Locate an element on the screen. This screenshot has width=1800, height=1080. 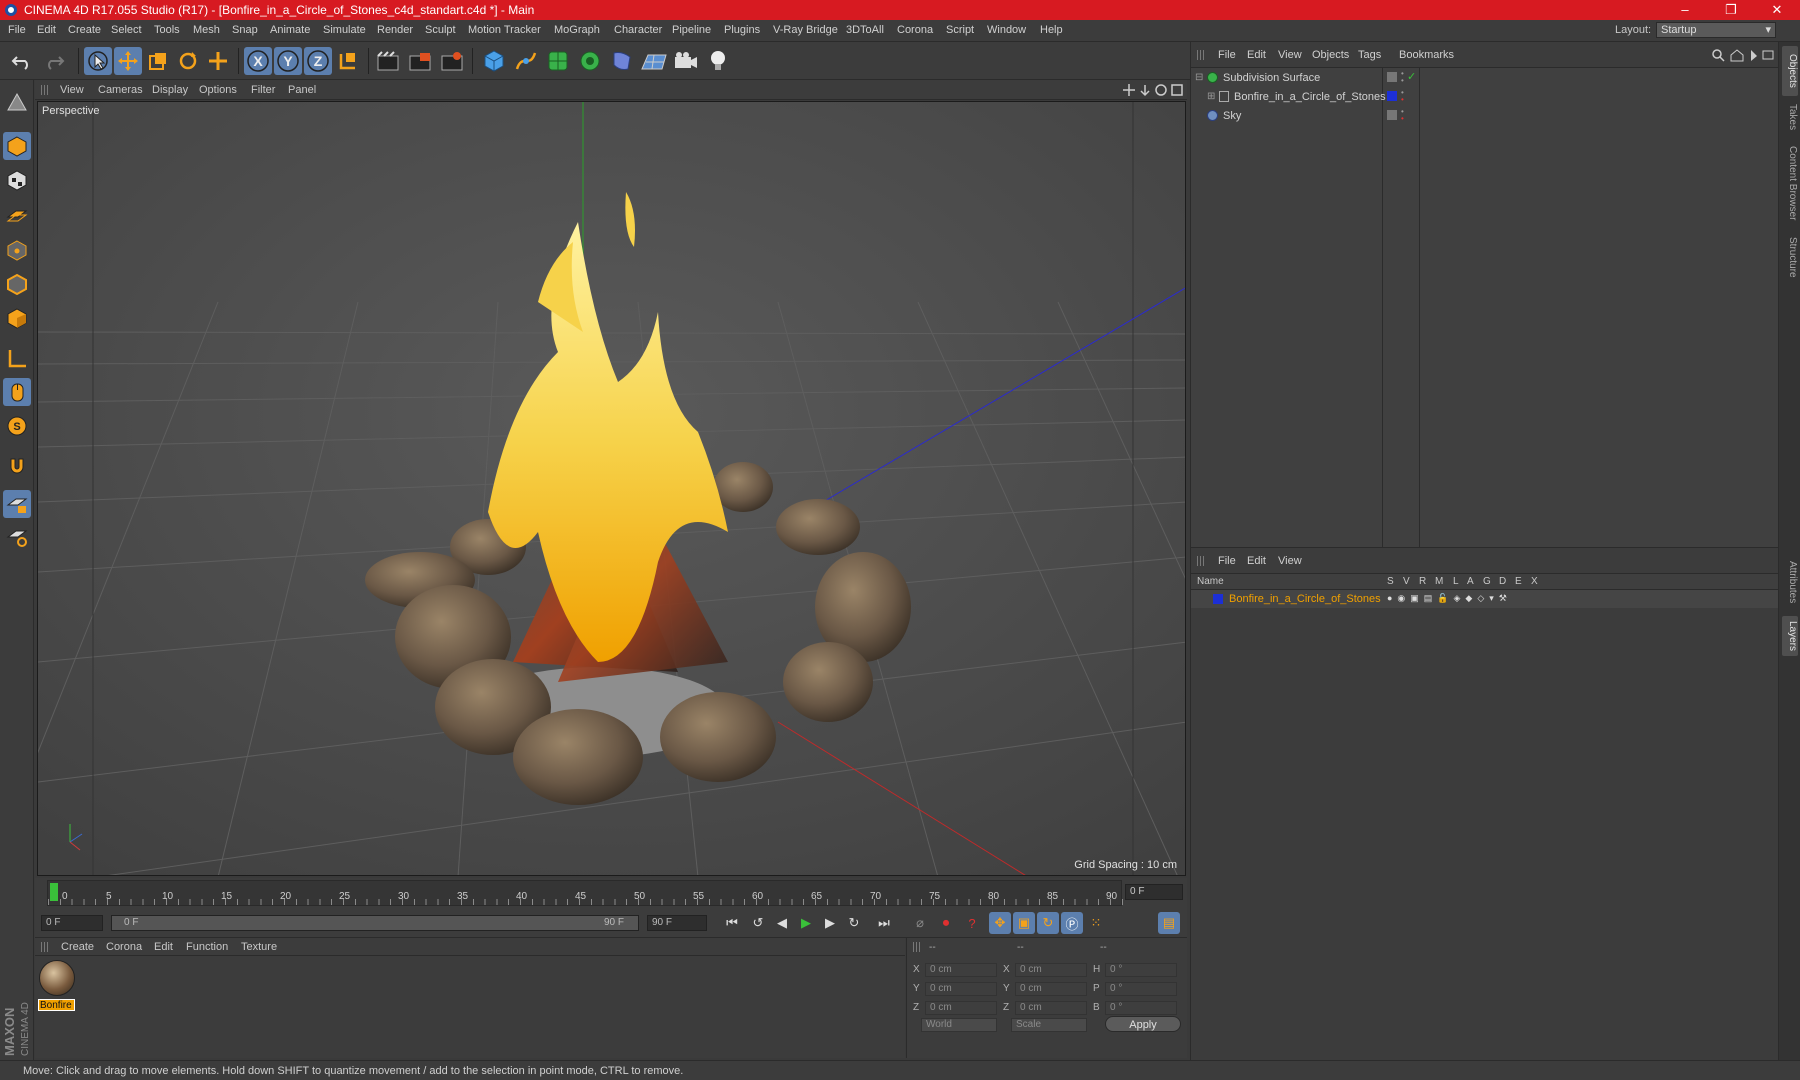
menu-animate: Animate is located at coordinates (290, 30).